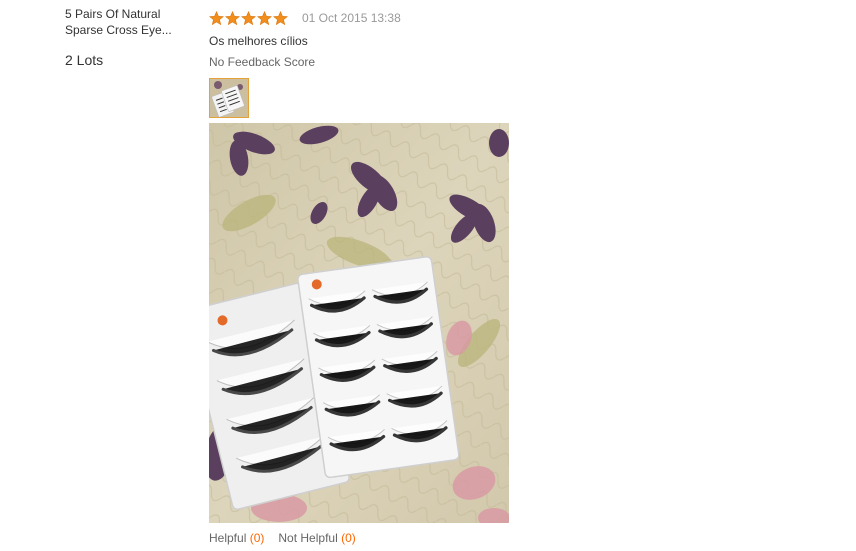 The width and height of the screenshot is (856, 551). What do you see at coordinates (258, 41) in the screenshot?
I see `review-text: Os melhores cílios` at bounding box center [258, 41].